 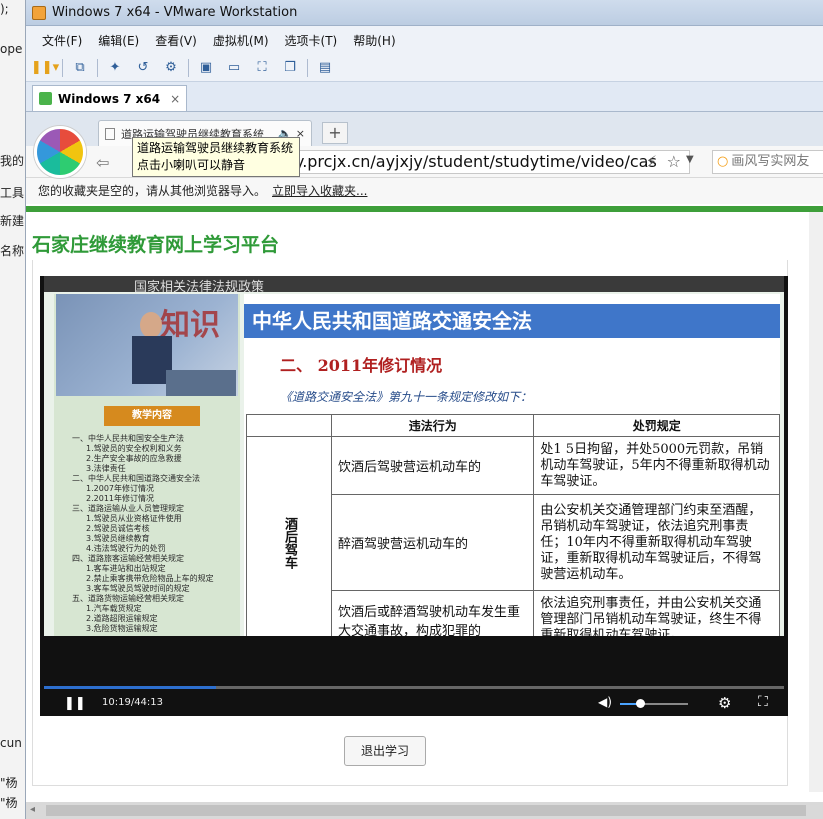 What do you see at coordinates (175, 12) in the screenshot?
I see `window-title: Windows 7 x64 - VMware Workstation` at bounding box center [175, 12].